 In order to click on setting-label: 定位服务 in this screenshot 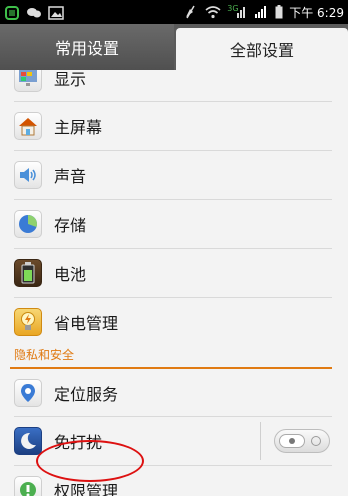, I will do `click(86, 394)`.